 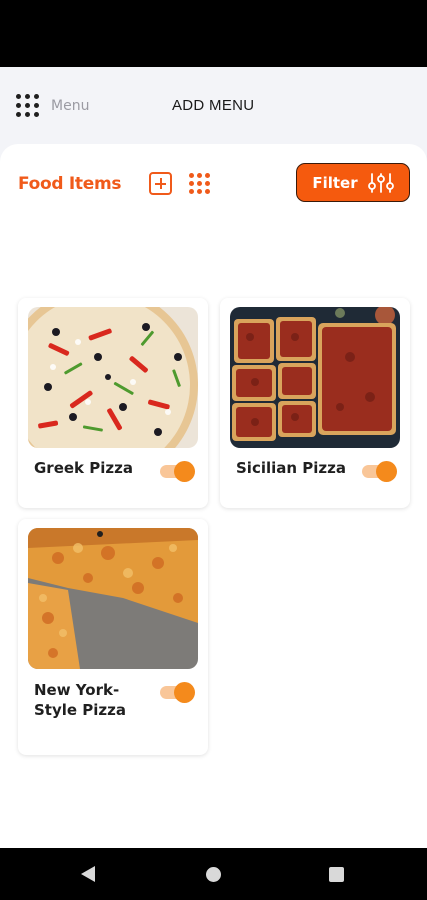 I want to click on section-title: Food Items, so click(x=70, y=184).